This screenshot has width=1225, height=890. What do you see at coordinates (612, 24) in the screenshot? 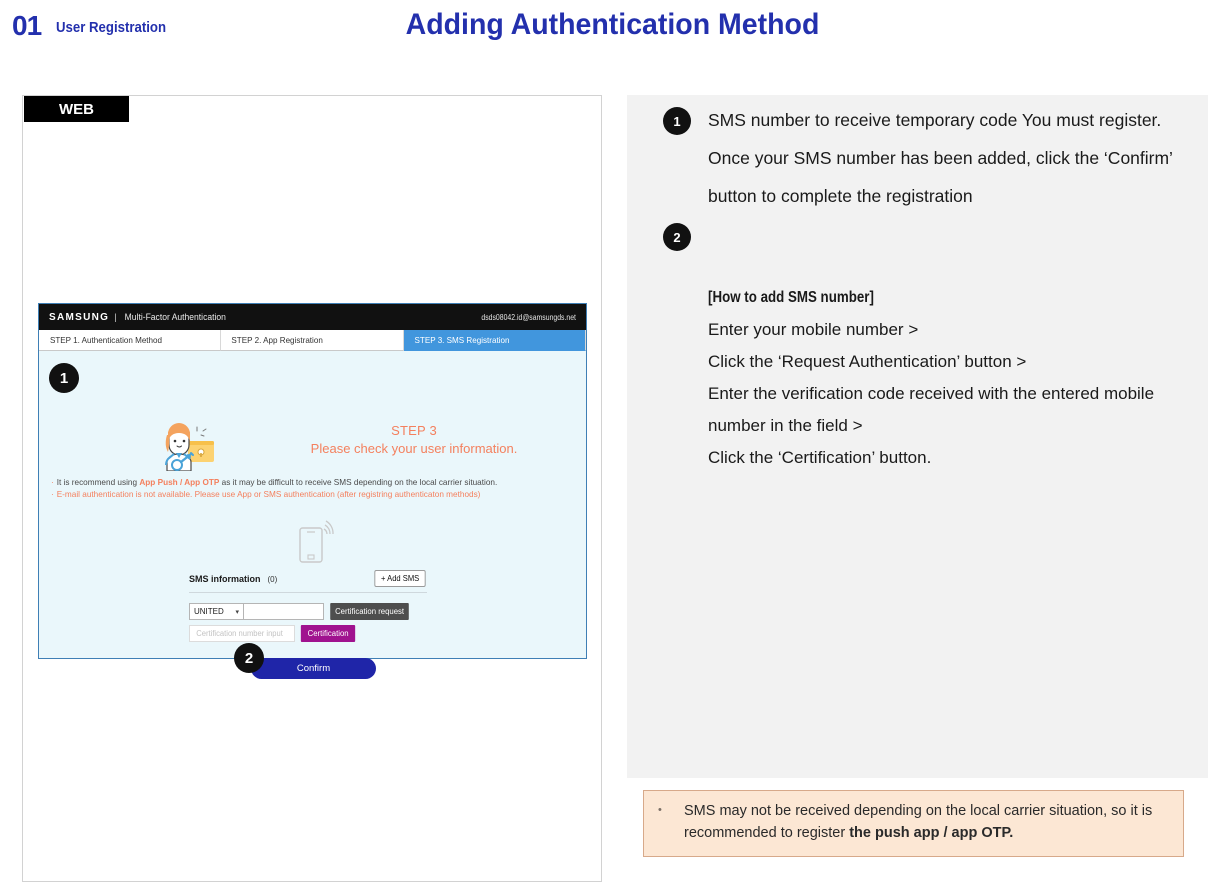
I see `page-title: Adding Authentication Method` at bounding box center [612, 24].